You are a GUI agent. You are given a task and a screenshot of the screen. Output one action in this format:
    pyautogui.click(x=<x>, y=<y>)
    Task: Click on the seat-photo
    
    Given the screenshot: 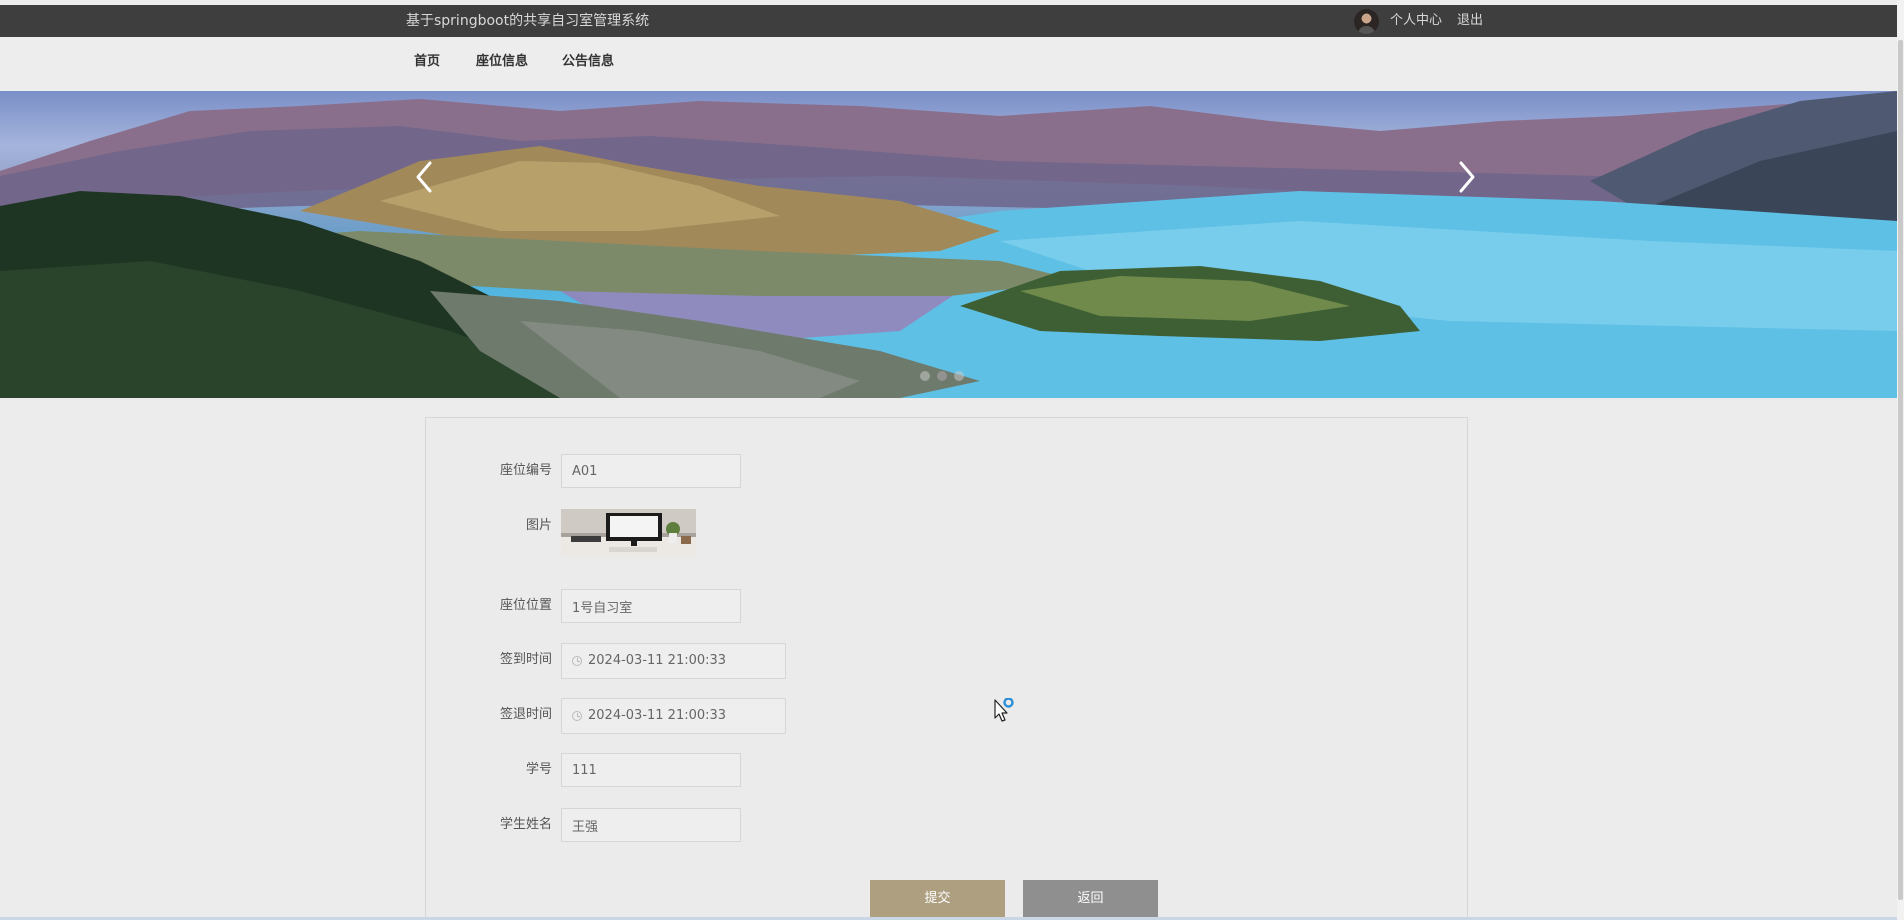 What is the action you would take?
    pyautogui.click(x=628, y=532)
    